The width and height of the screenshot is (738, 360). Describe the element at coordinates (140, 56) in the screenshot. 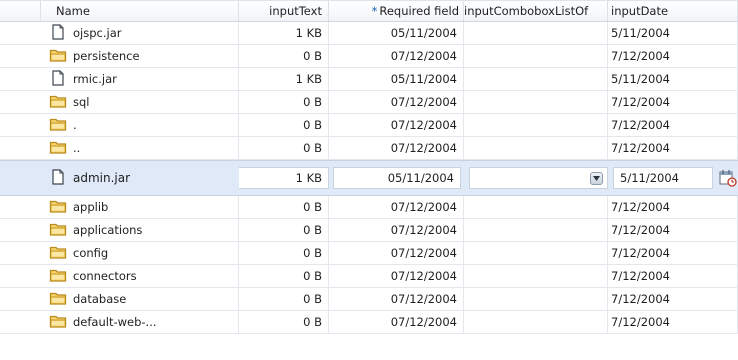

I see `name-cell: persistence` at that location.